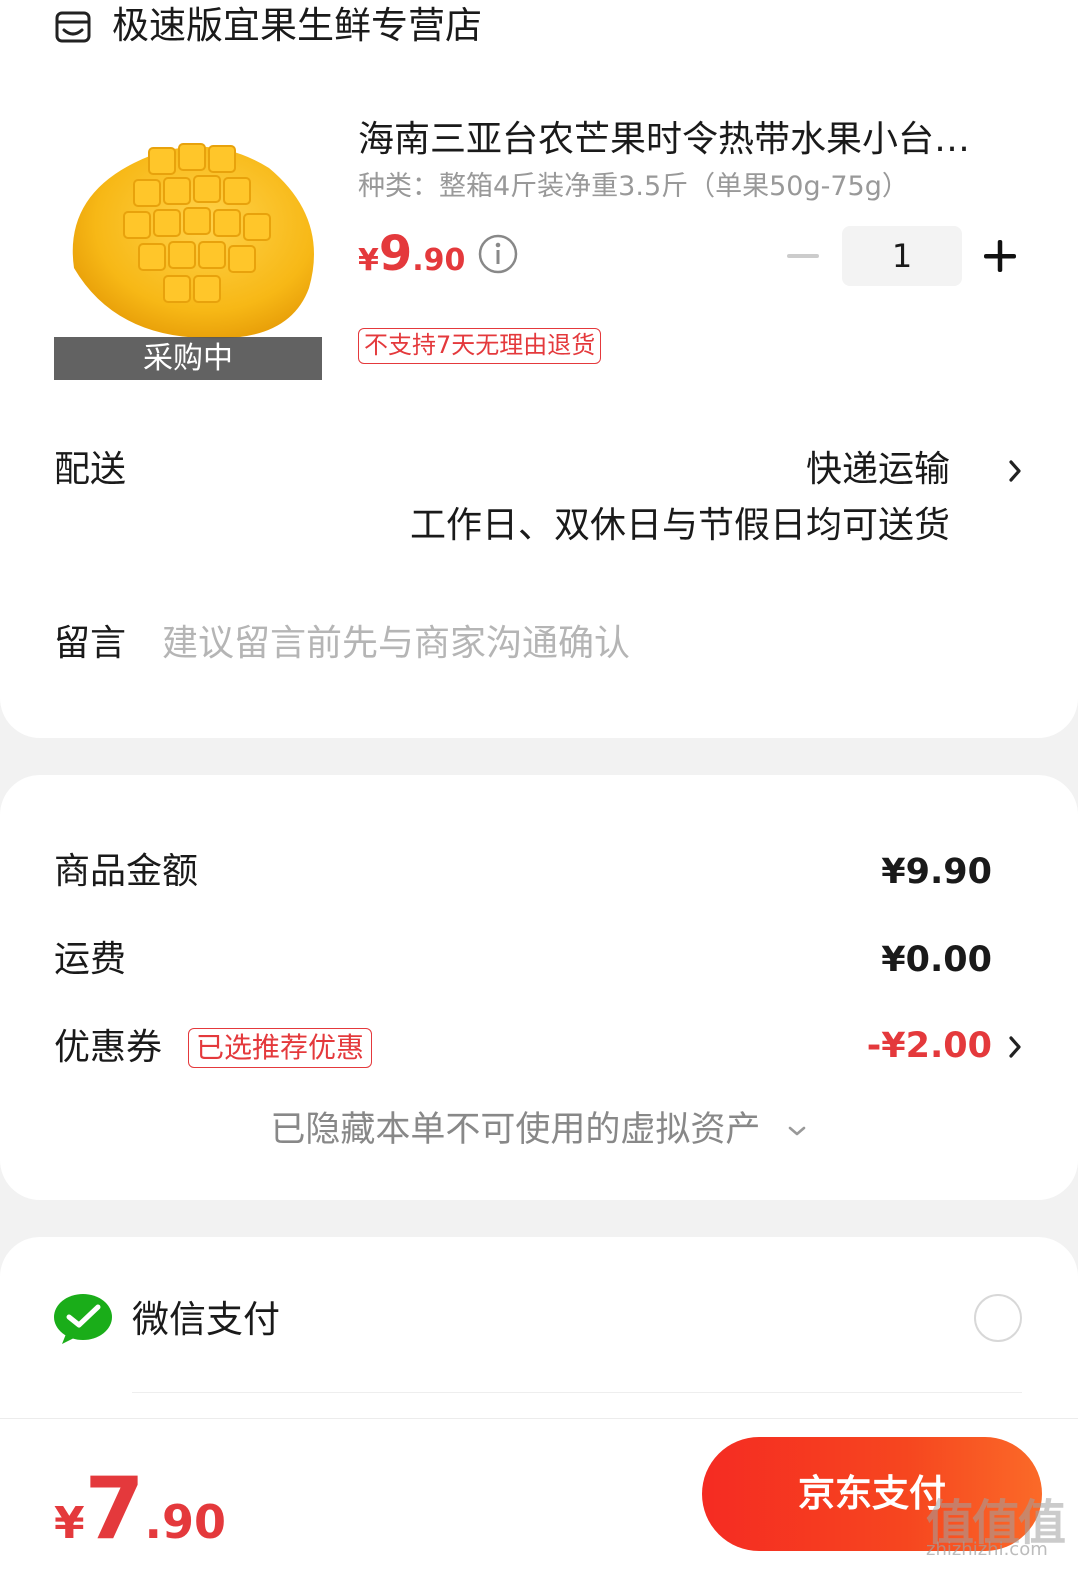 This screenshot has height=1576, width=1078. What do you see at coordinates (1000, 256) in the screenshot?
I see `quantity-plus-button` at bounding box center [1000, 256].